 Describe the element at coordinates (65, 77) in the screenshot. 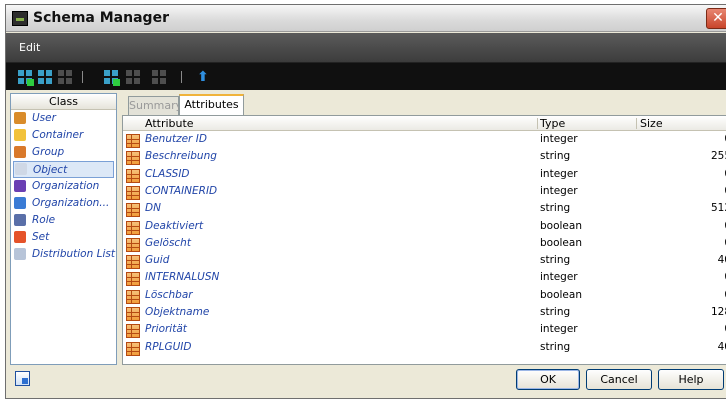

I see `delete-class-icon` at that location.